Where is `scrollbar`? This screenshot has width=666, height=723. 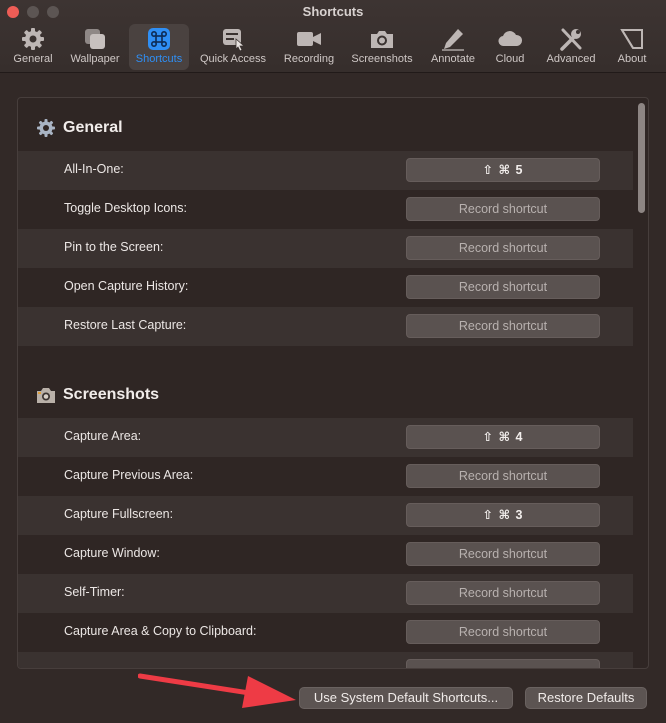
scrollbar is located at coordinates (641, 383).